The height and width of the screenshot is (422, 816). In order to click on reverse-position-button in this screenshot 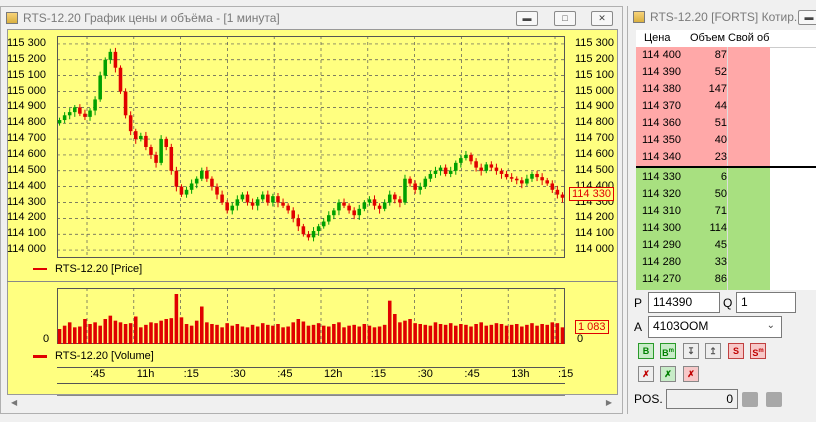, I will do `click(774, 399)`.